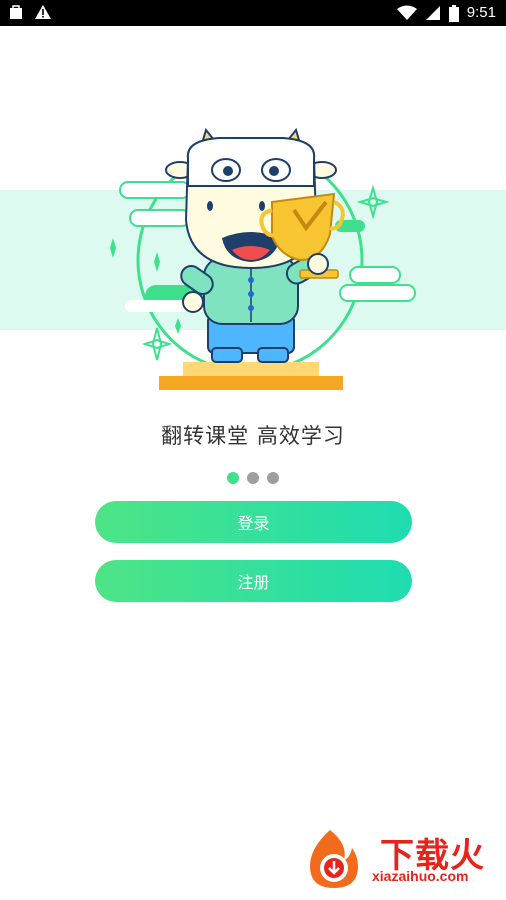 This screenshot has height=900, width=506. Describe the element at coordinates (253, 436) in the screenshot. I see `tagline: 翻转课堂 高效学习` at that location.